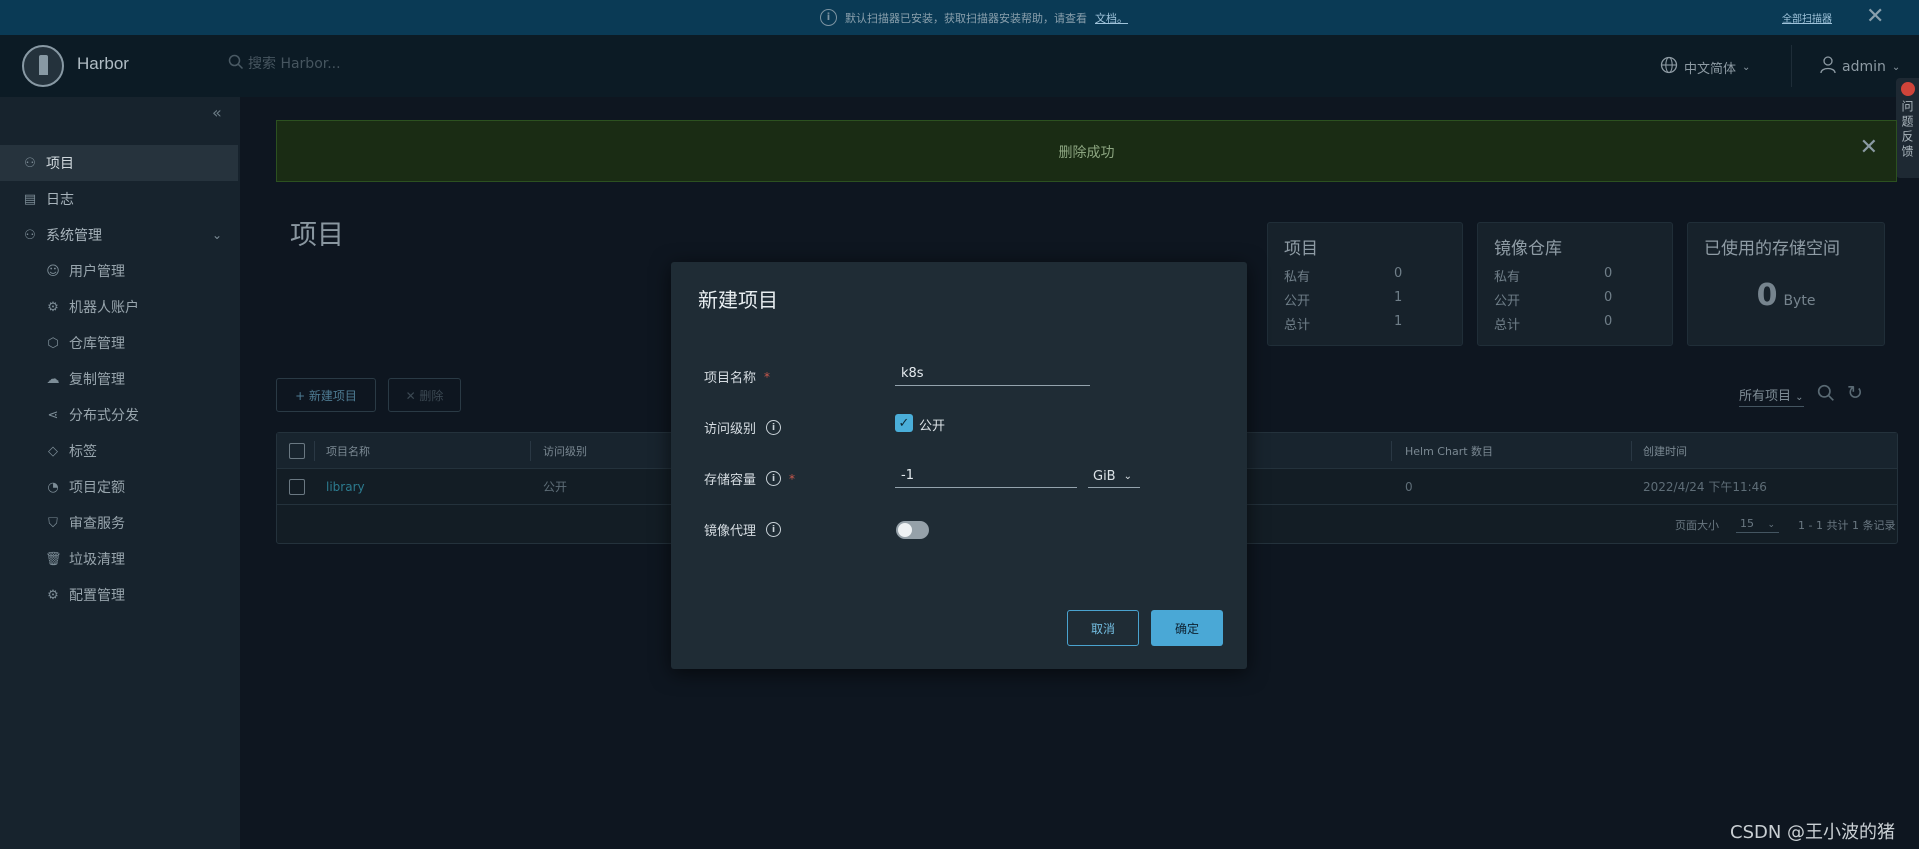 The width and height of the screenshot is (1919, 849). I want to click on feedback-label: 问题反馈, so click(1907, 130).